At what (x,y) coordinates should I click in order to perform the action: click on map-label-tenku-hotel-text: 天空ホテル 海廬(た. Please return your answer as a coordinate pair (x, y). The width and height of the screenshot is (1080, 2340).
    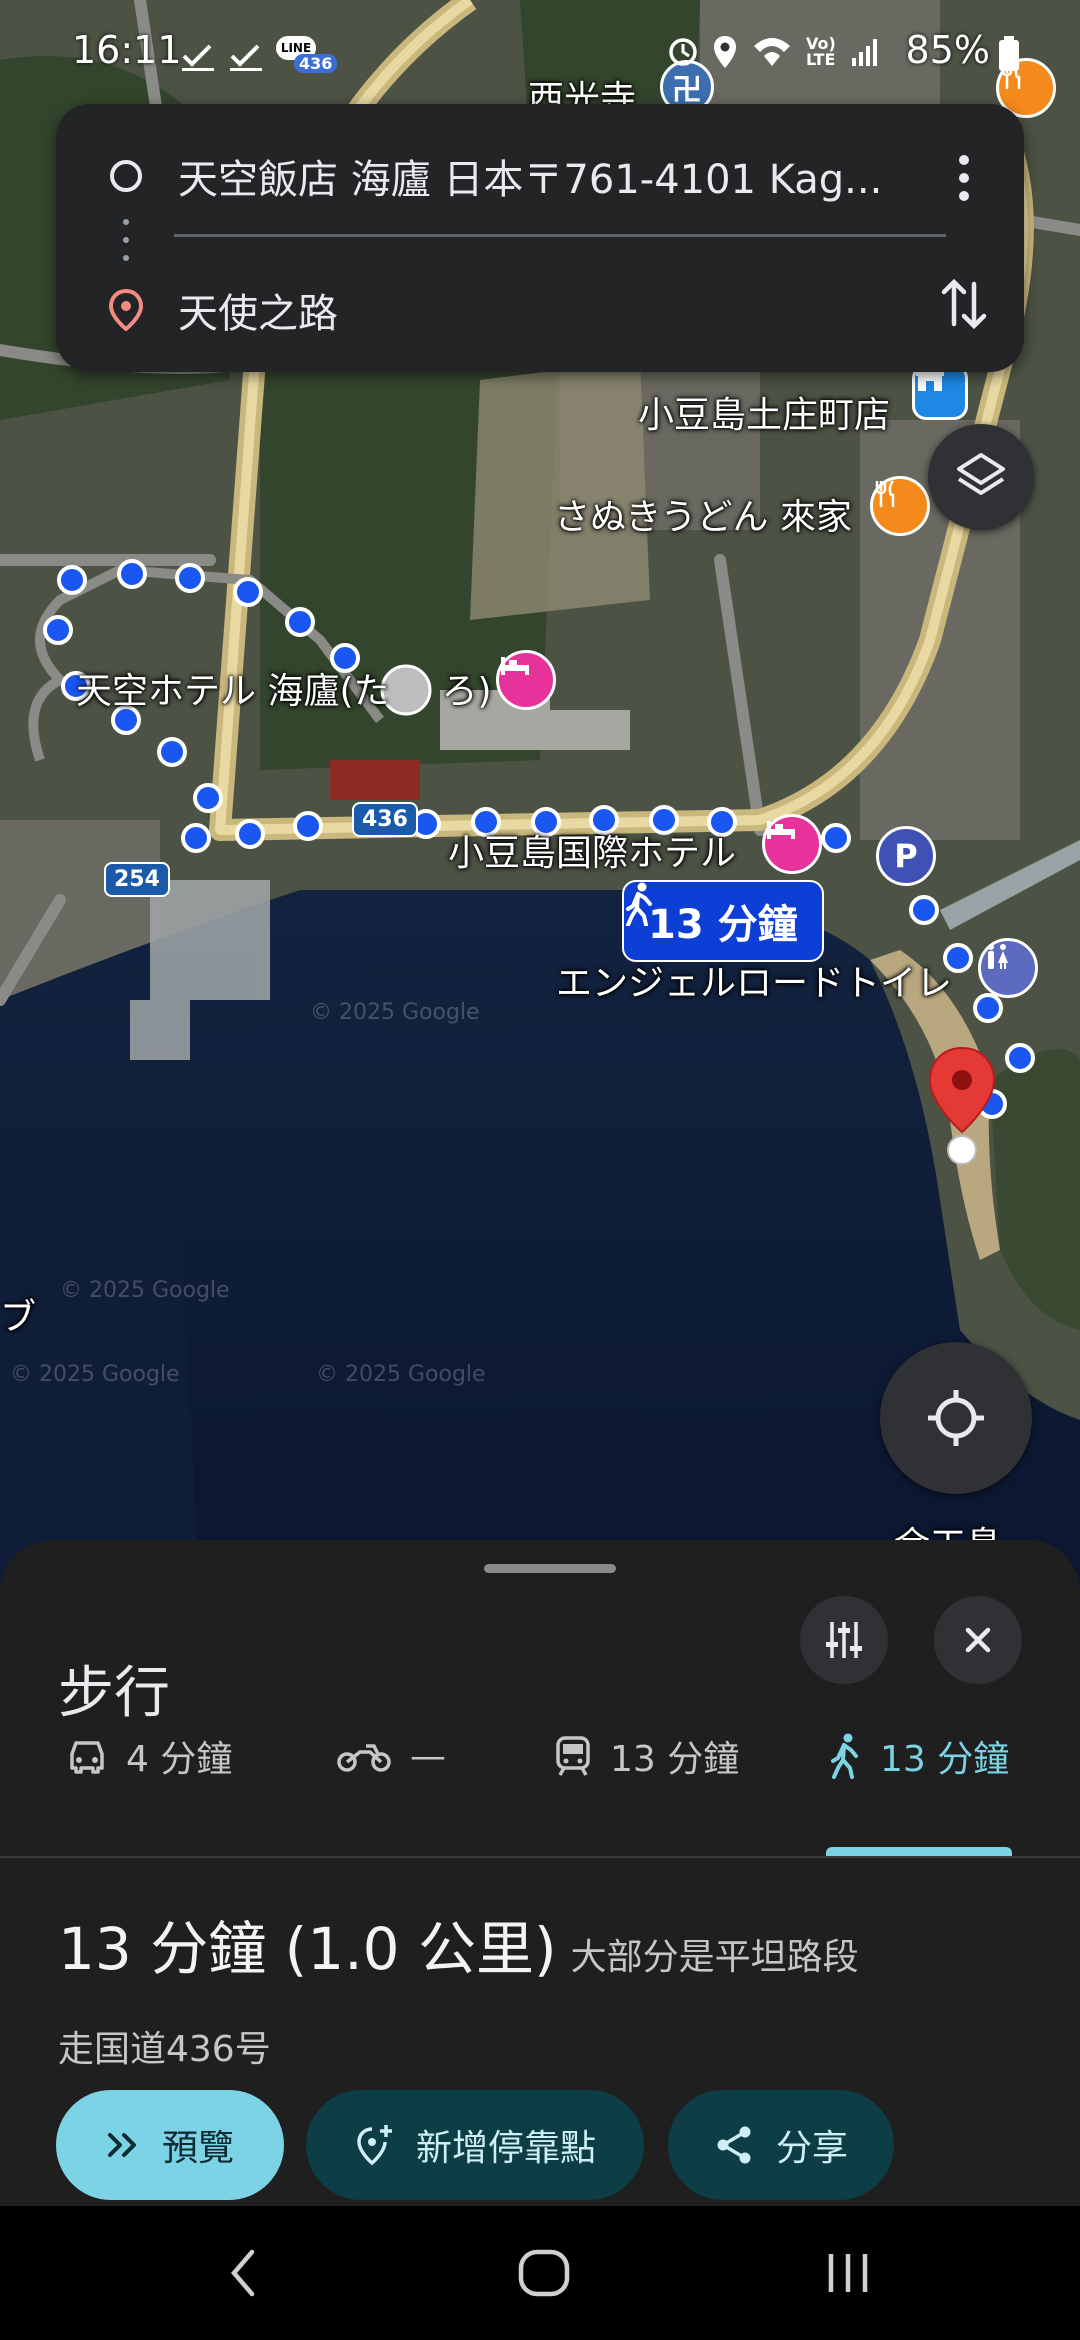
    Looking at the image, I should click on (233, 691).